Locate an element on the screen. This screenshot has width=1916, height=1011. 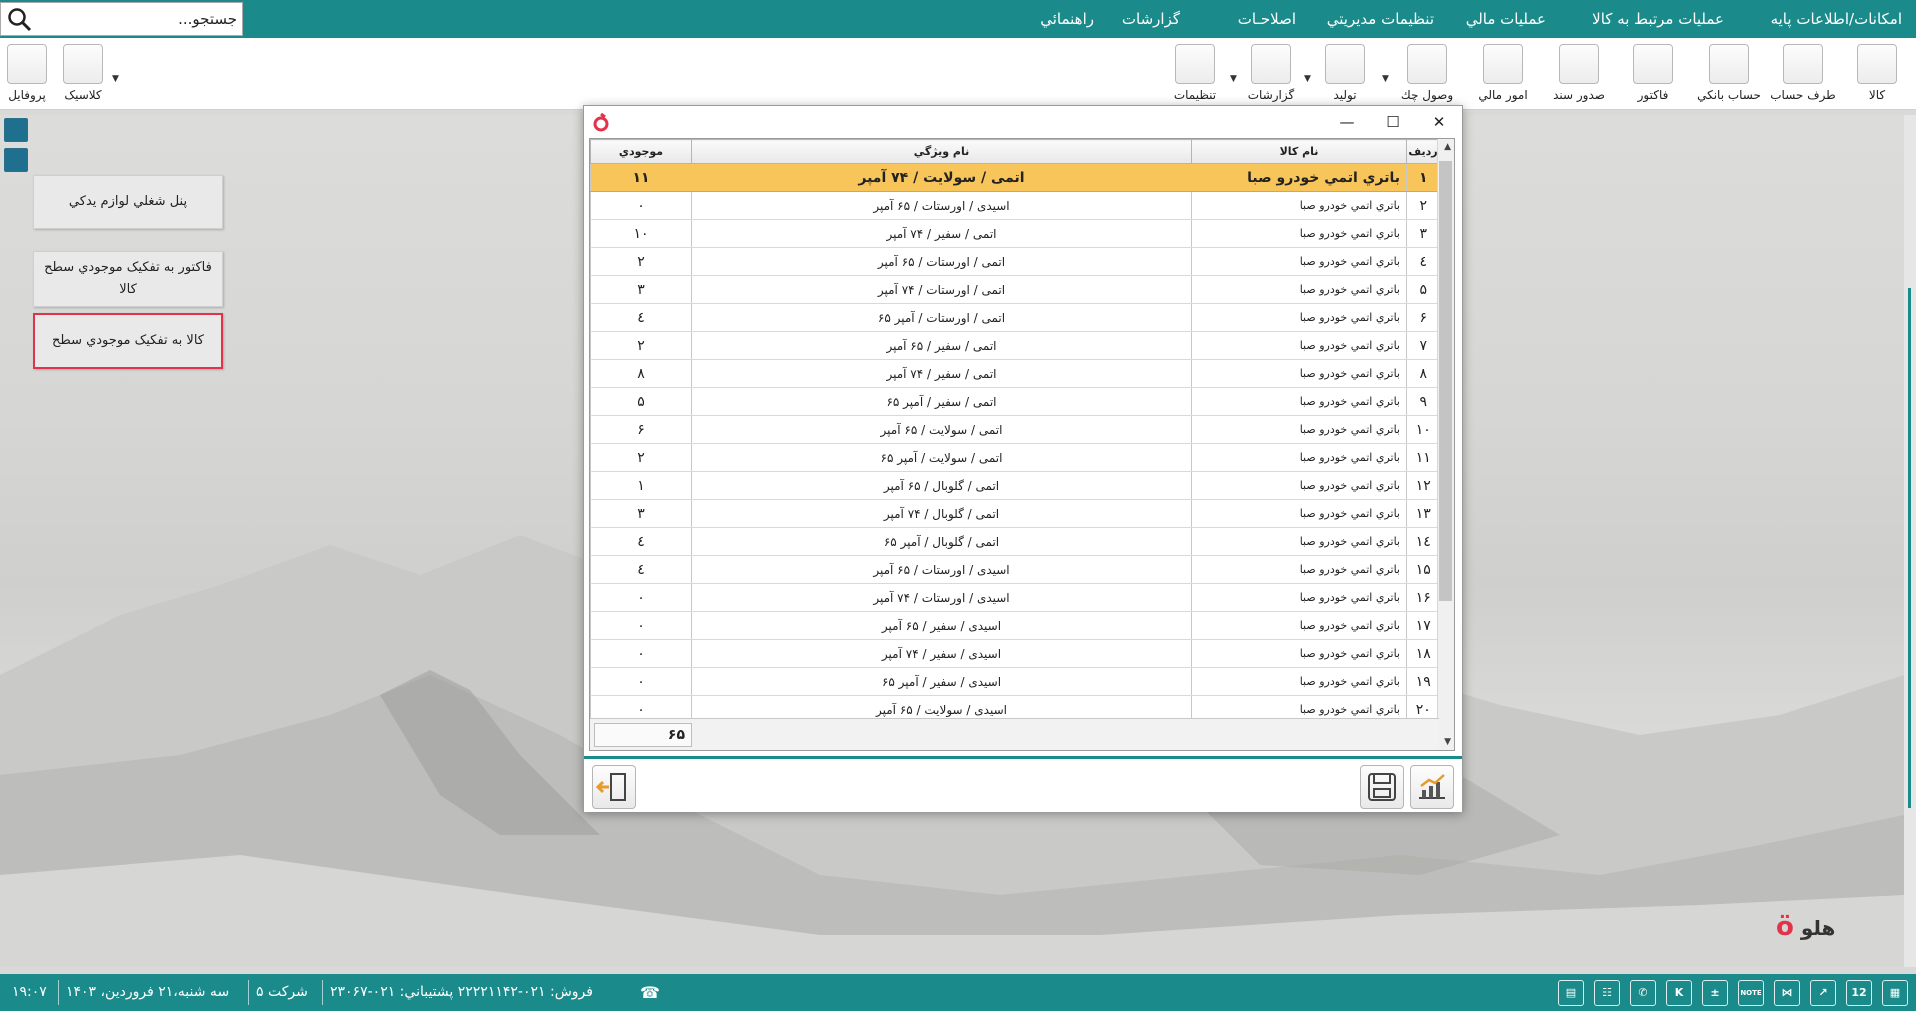
cell-row-number: ۱۳ is located at coordinates (1423, 513).